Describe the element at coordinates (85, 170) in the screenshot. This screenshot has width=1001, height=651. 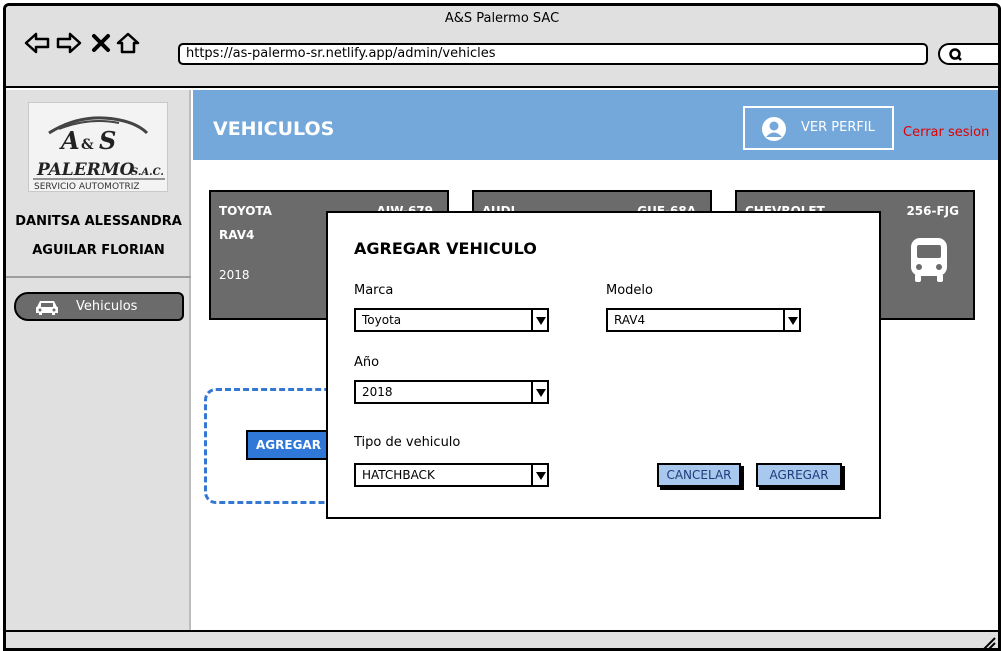
I see `svg-text: PALERMO` at that location.